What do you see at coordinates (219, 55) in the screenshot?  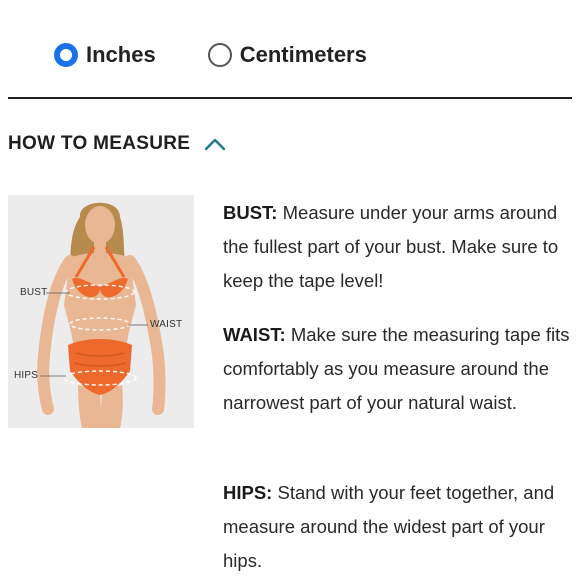 I see `centimeters-radio` at bounding box center [219, 55].